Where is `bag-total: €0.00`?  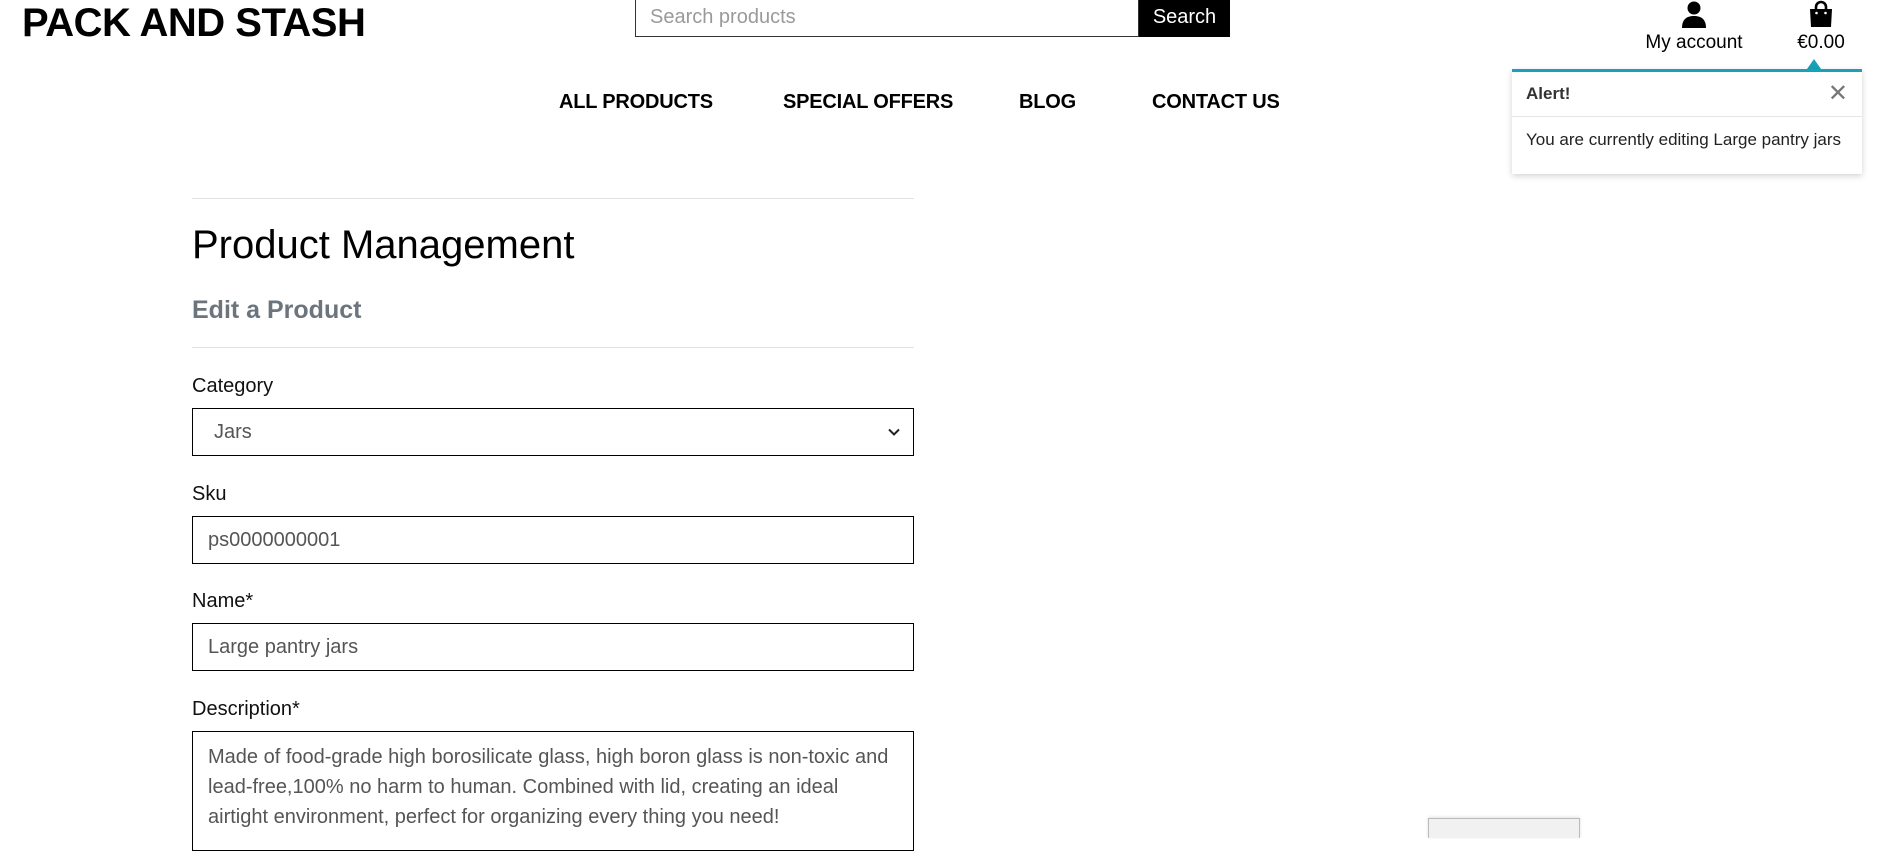 bag-total: €0.00 is located at coordinates (1821, 42).